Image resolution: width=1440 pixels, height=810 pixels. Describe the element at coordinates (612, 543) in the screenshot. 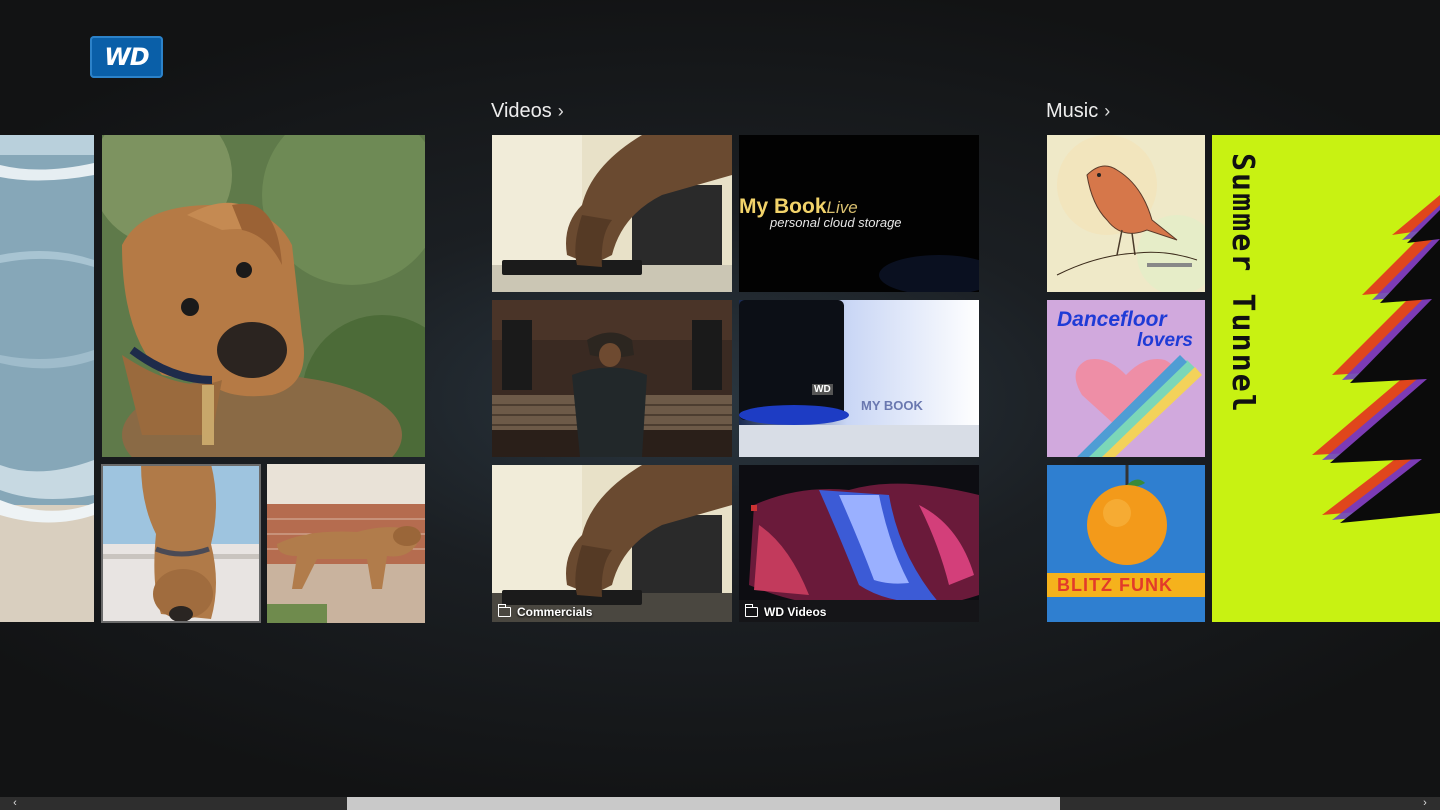

I see `video-folder-commercials: Commercials` at that location.